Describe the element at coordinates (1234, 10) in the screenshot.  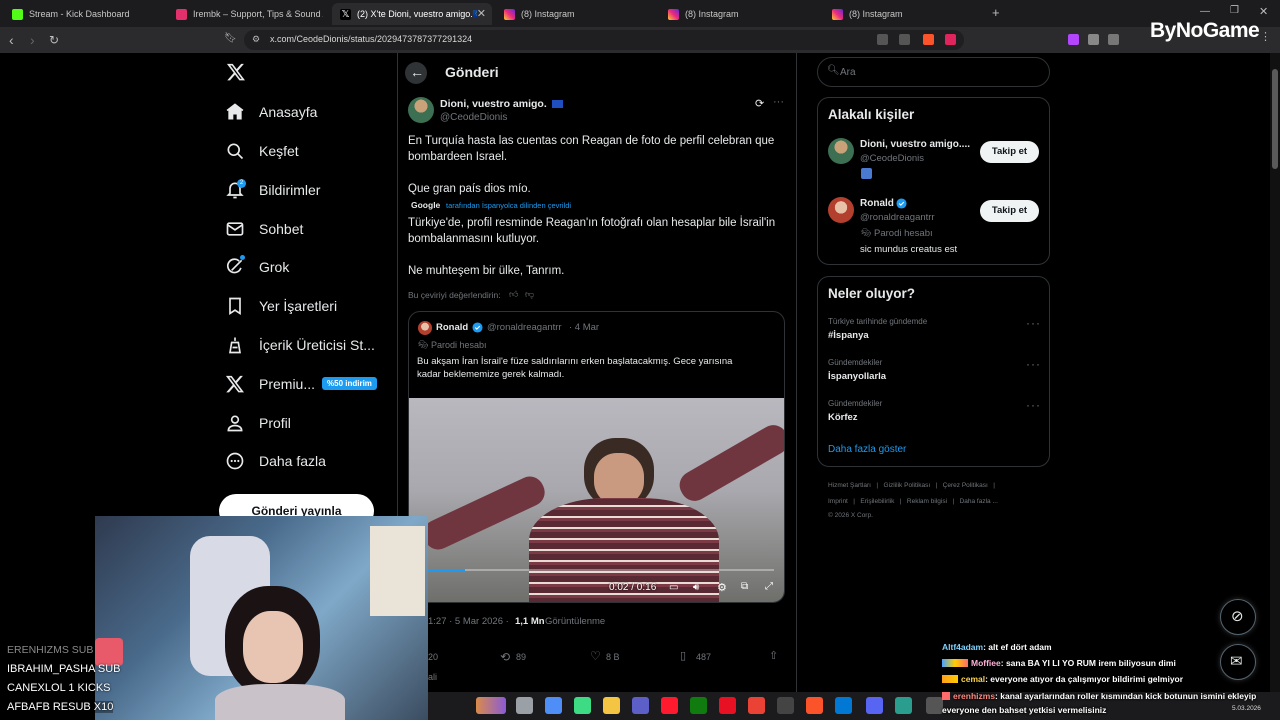
I see `restore-icon: ❐` at that location.